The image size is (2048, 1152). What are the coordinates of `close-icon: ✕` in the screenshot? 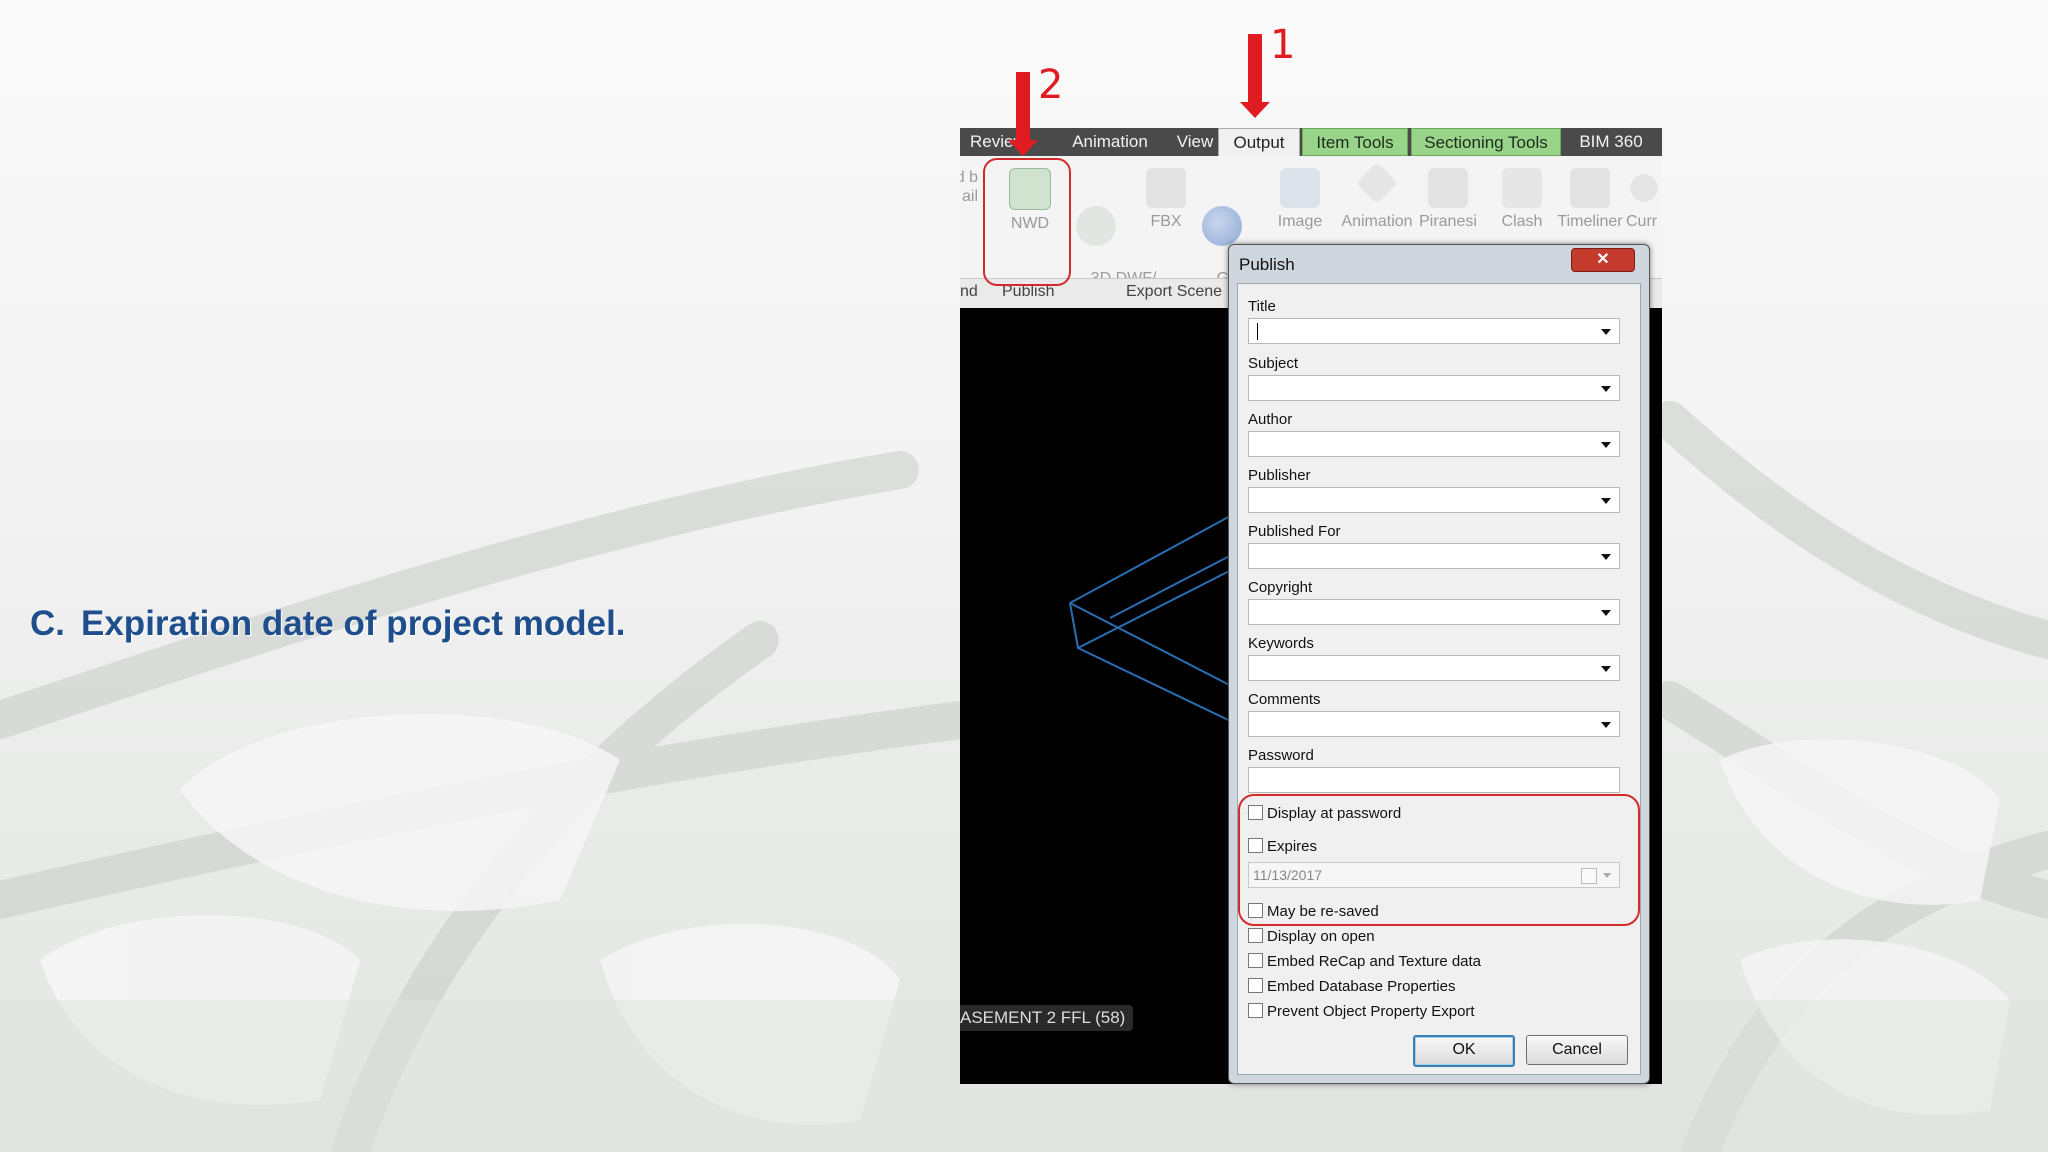 It's located at (1603, 259).